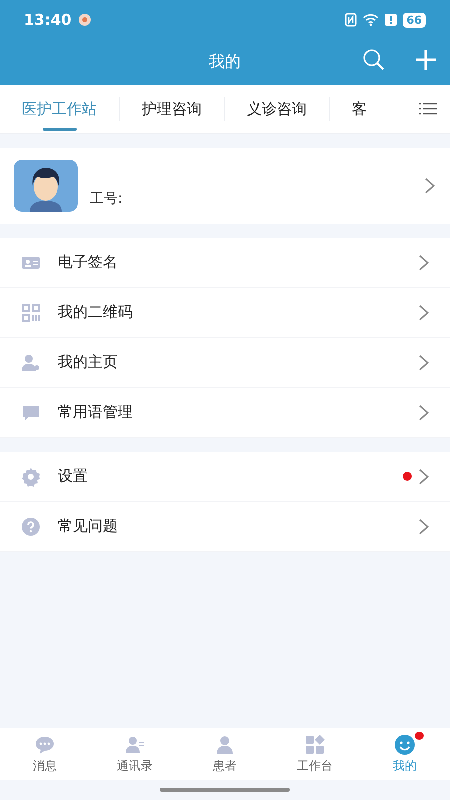  What do you see at coordinates (405, 745) in the screenshot?
I see `smiley-icon` at bounding box center [405, 745].